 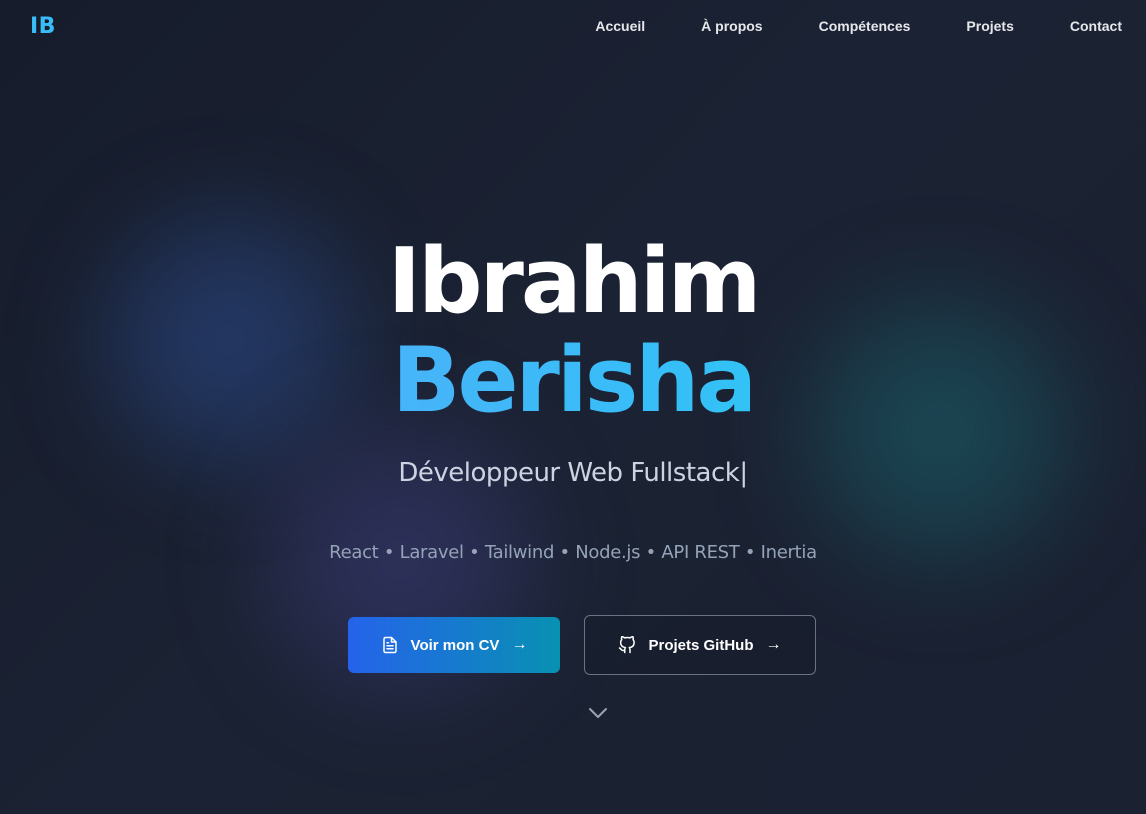 What do you see at coordinates (390, 645) in the screenshot?
I see `document-icon` at bounding box center [390, 645].